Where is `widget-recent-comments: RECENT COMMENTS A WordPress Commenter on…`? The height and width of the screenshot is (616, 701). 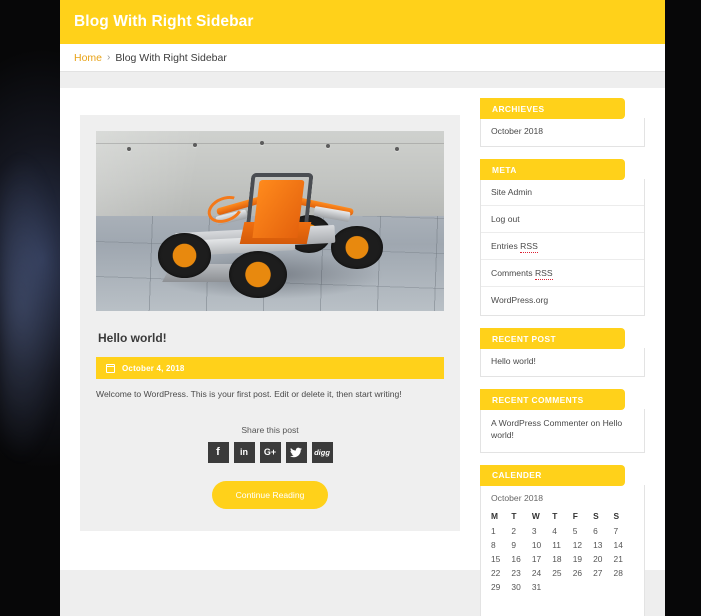
widget-recent-comments: RECENT COMMENTS A WordPress Commenter on… is located at coordinates (562, 421).